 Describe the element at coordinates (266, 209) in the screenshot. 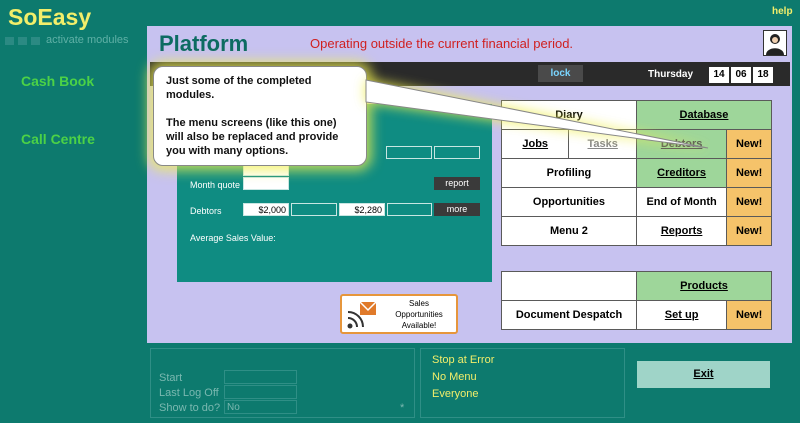

I see `debtors-value: $2,000` at that location.